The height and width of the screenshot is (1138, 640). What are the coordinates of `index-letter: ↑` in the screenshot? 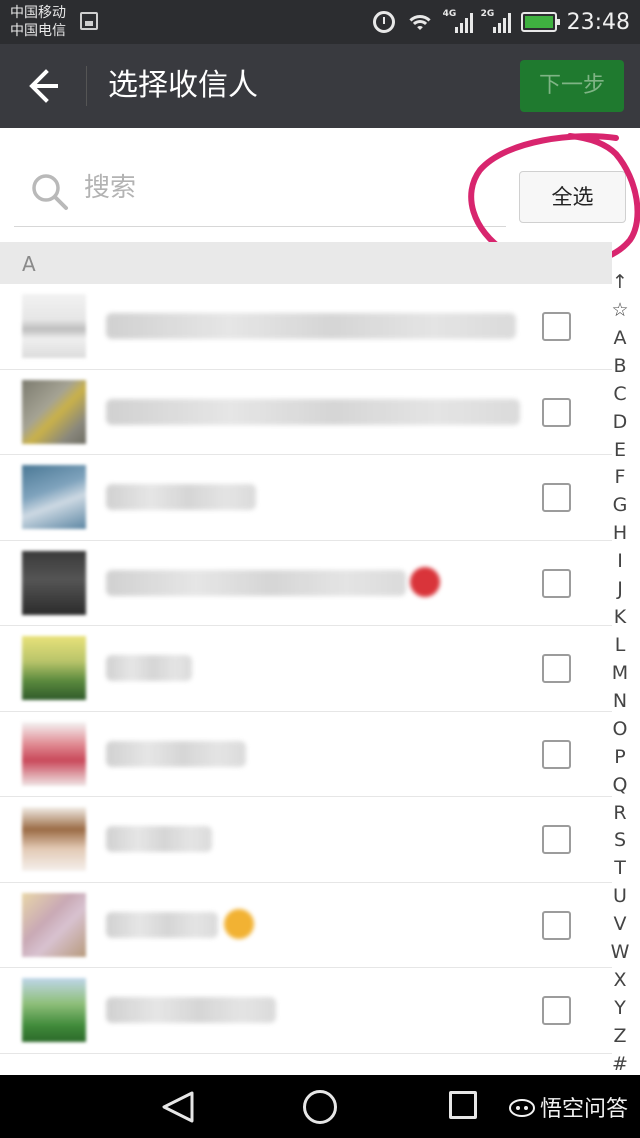 It's located at (620, 282).